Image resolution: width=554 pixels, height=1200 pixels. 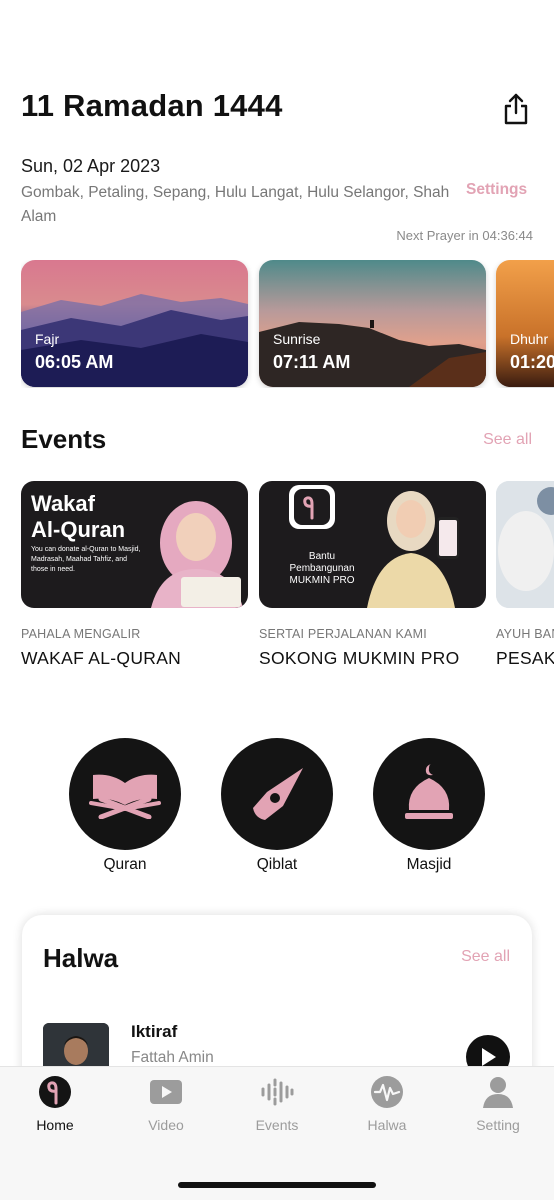 I want to click on prayer-time: 06:05 AM, so click(x=74, y=362).